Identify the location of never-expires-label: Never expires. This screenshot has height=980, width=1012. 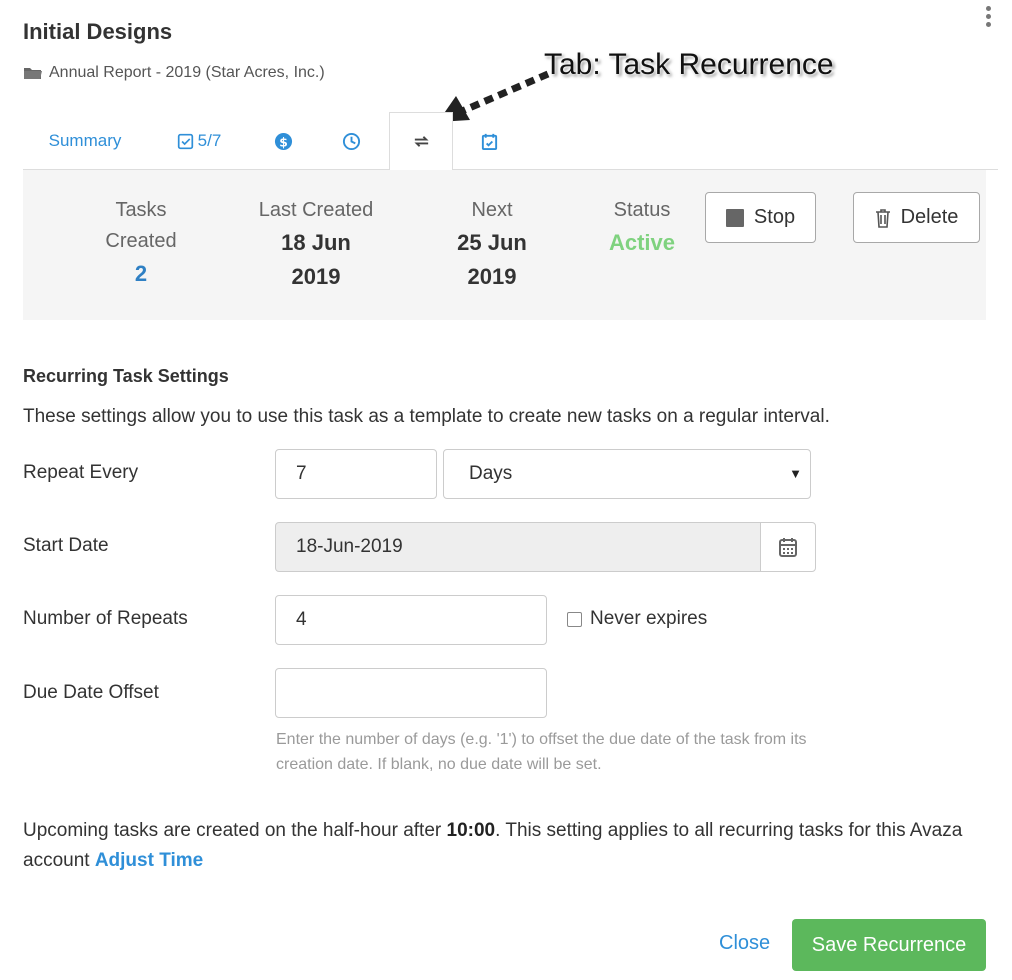
(649, 618).